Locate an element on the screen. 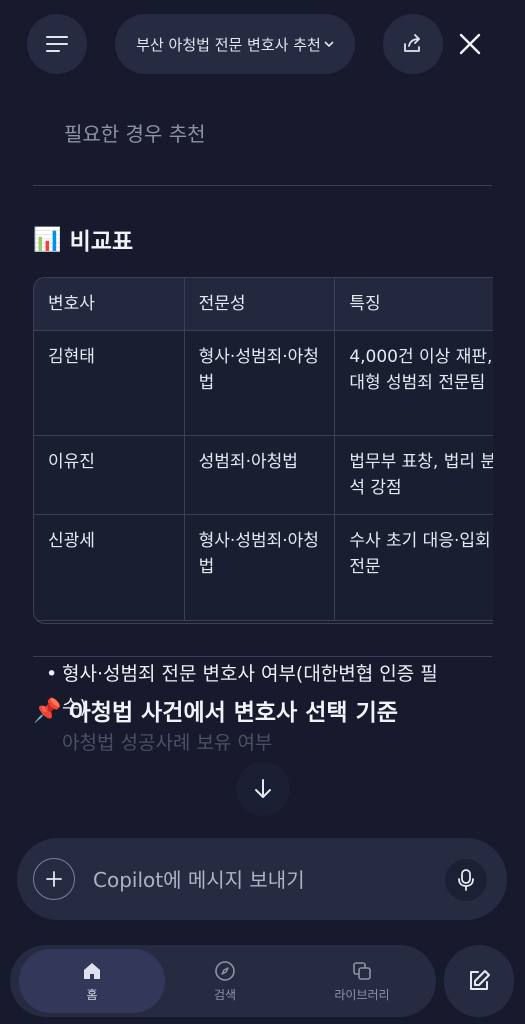 This screenshot has width=525, height=1024. pushpin-emoji-icon: 📌 is located at coordinates (47, 710).